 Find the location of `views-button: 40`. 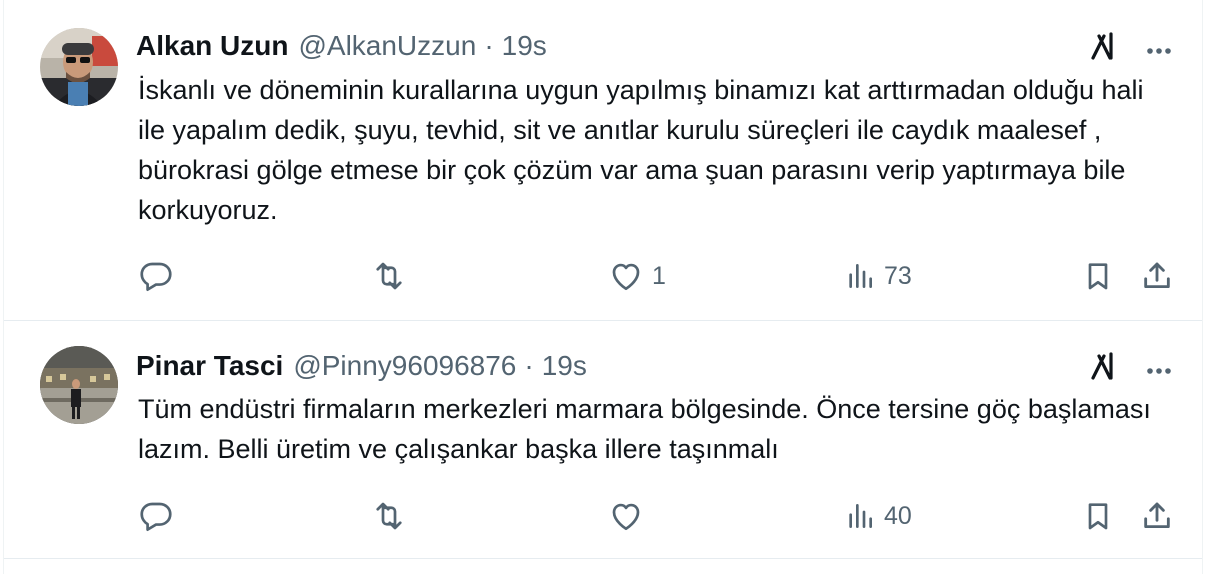

views-button: 40 is located at coordinates (878, 516).